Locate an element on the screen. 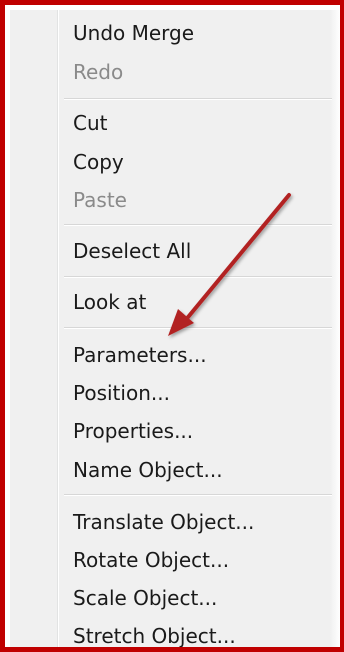  menu-item-paste: Paste is located at coordinates (100, 200).